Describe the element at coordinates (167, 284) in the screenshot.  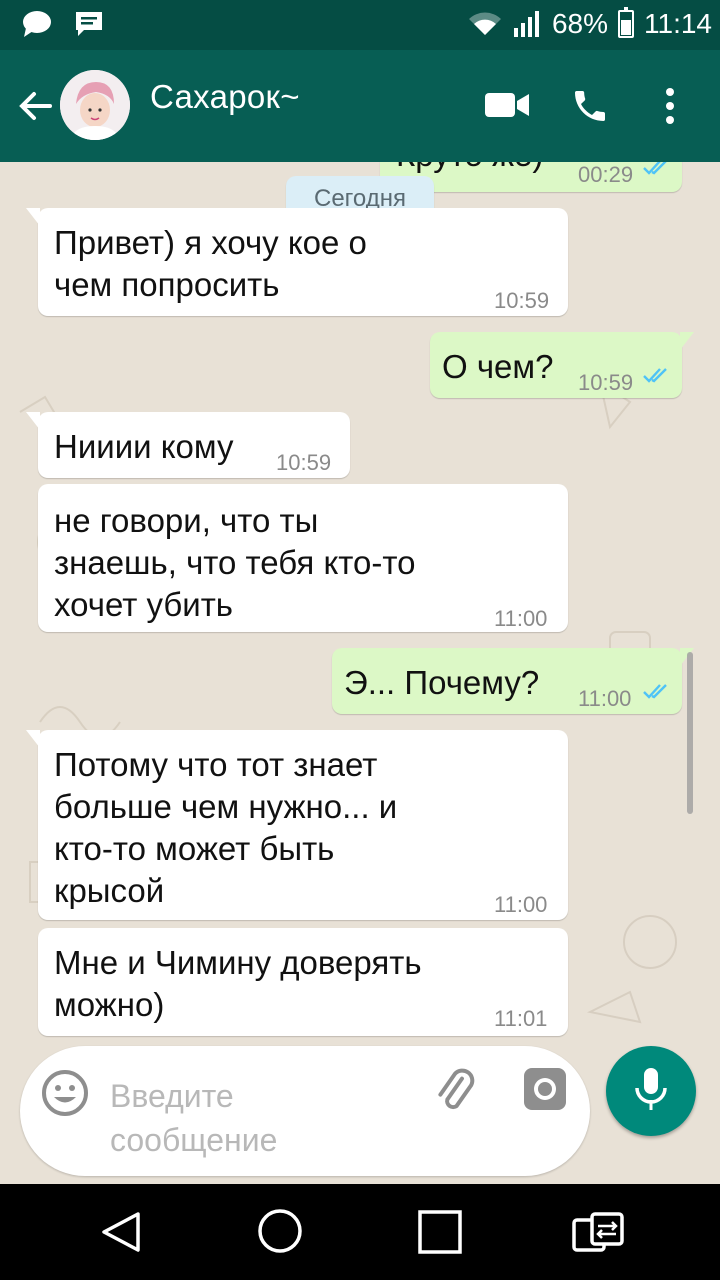
I see `message-line: чем попросить` at that location.